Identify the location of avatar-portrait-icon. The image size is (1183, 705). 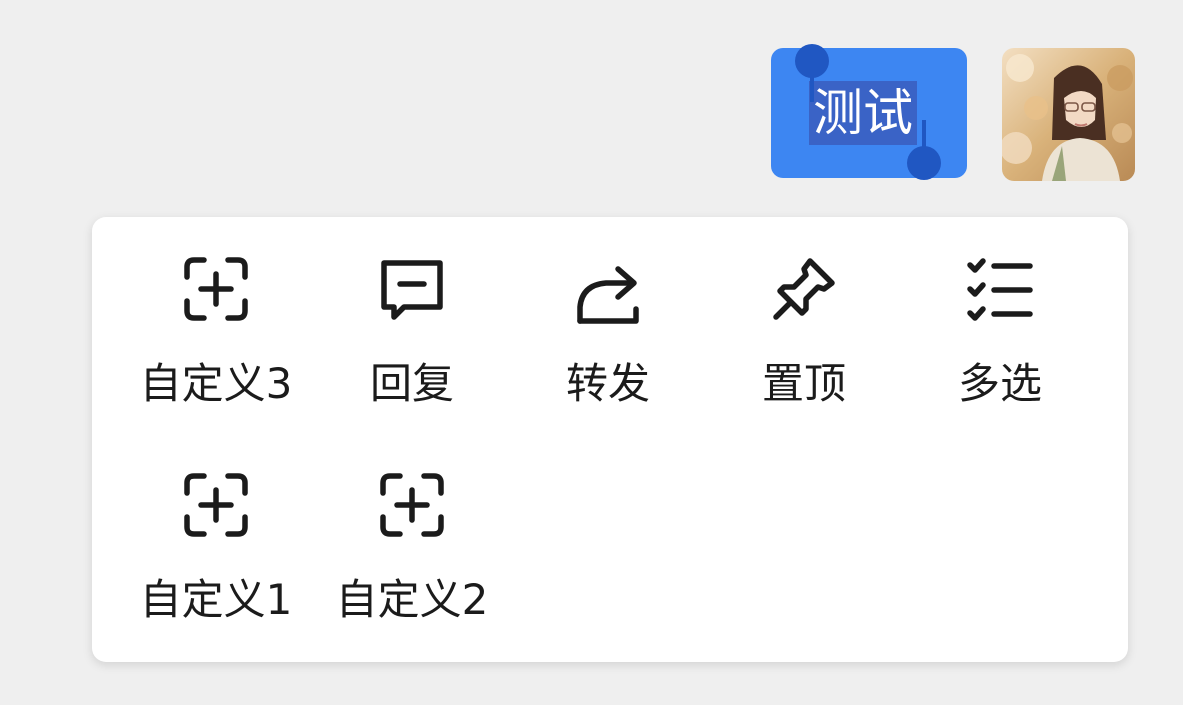
(1068, 114).